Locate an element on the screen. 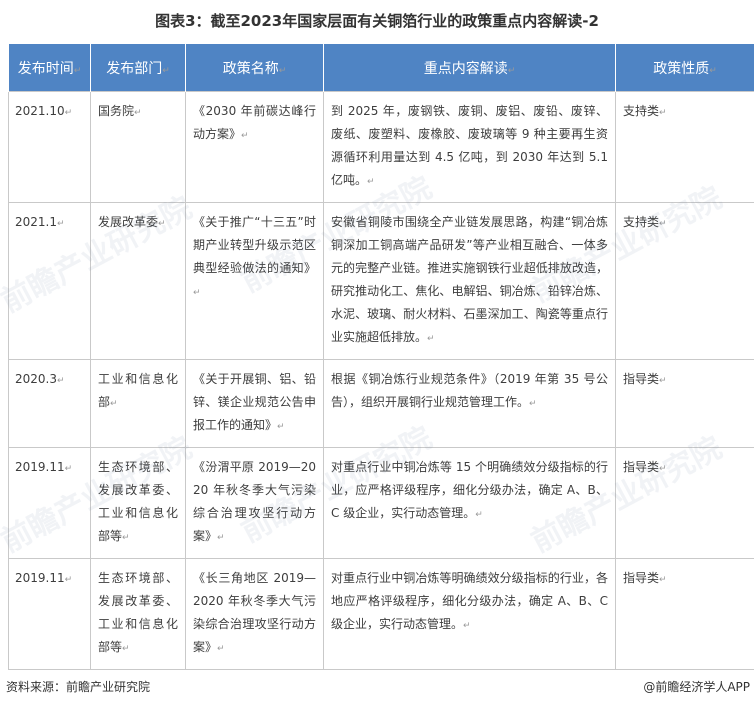 This screenshot has height=706, width=754. cell-policy-name: 《关于开展铜、铝、铅锌、镁企业规范公告申报工作的通知》↵ is located at coordinates (254, 403).